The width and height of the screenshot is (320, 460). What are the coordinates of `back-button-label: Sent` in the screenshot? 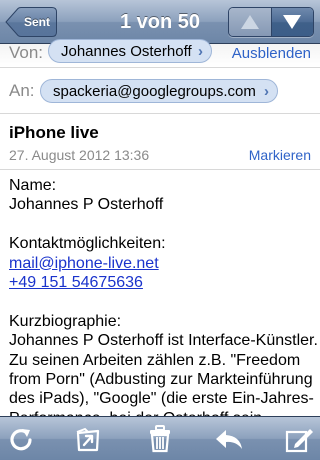 It's located at (36, 22).